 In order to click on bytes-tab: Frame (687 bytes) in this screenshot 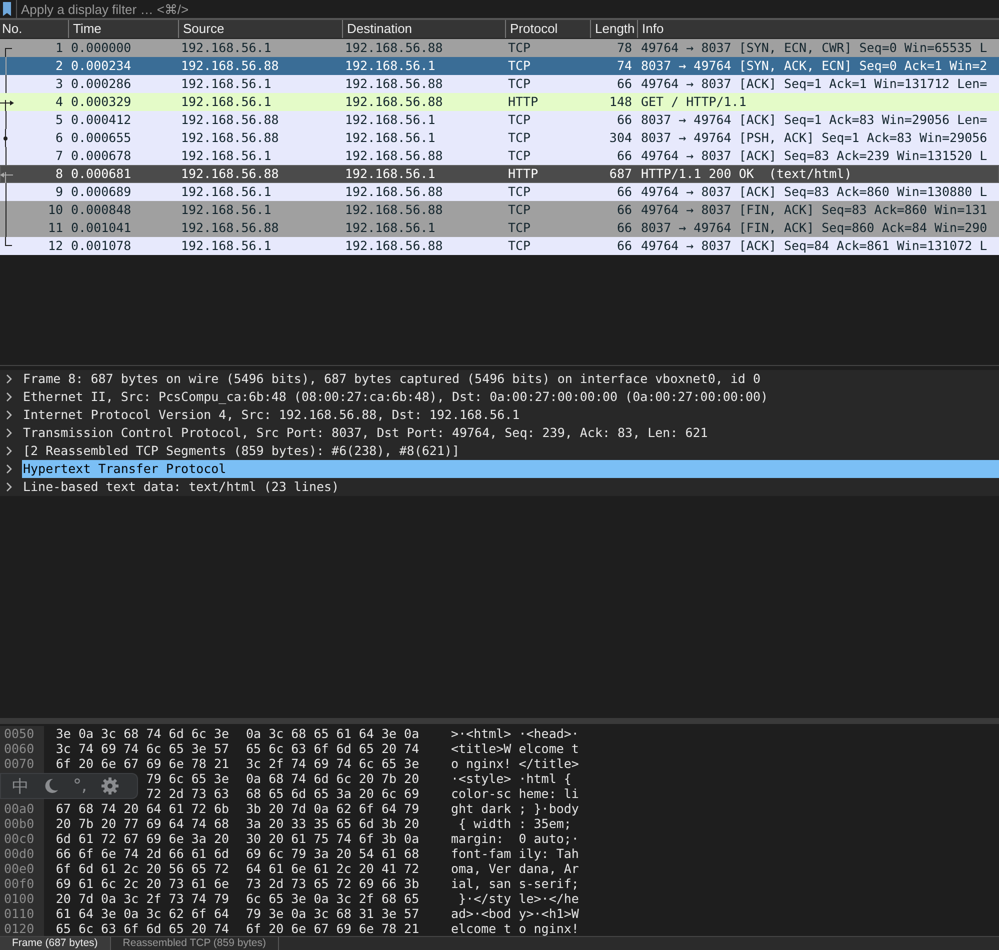, I will do `click(55, 943)`.